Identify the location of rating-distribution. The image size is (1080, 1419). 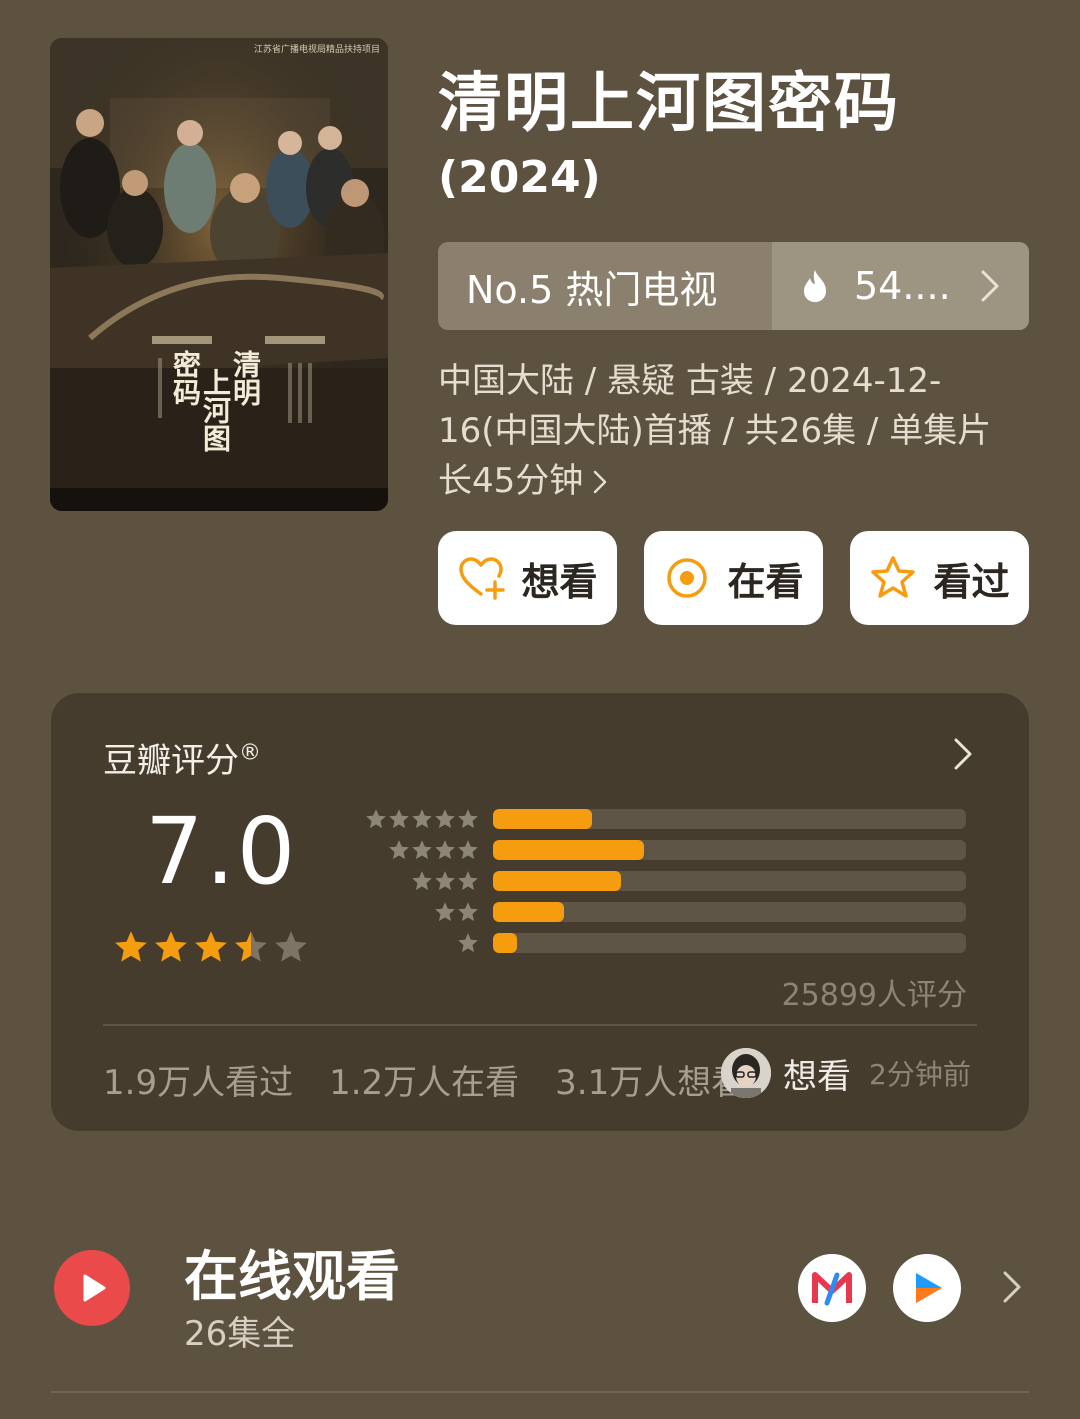
(661, 885).